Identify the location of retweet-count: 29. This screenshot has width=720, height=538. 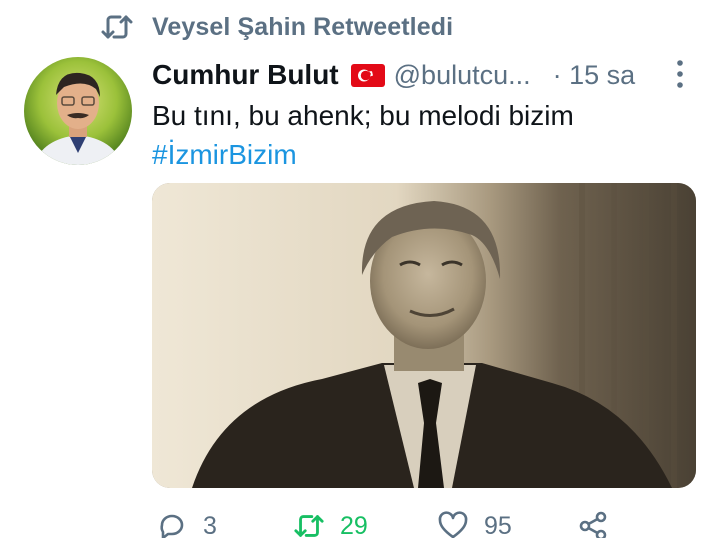
(354, 524).